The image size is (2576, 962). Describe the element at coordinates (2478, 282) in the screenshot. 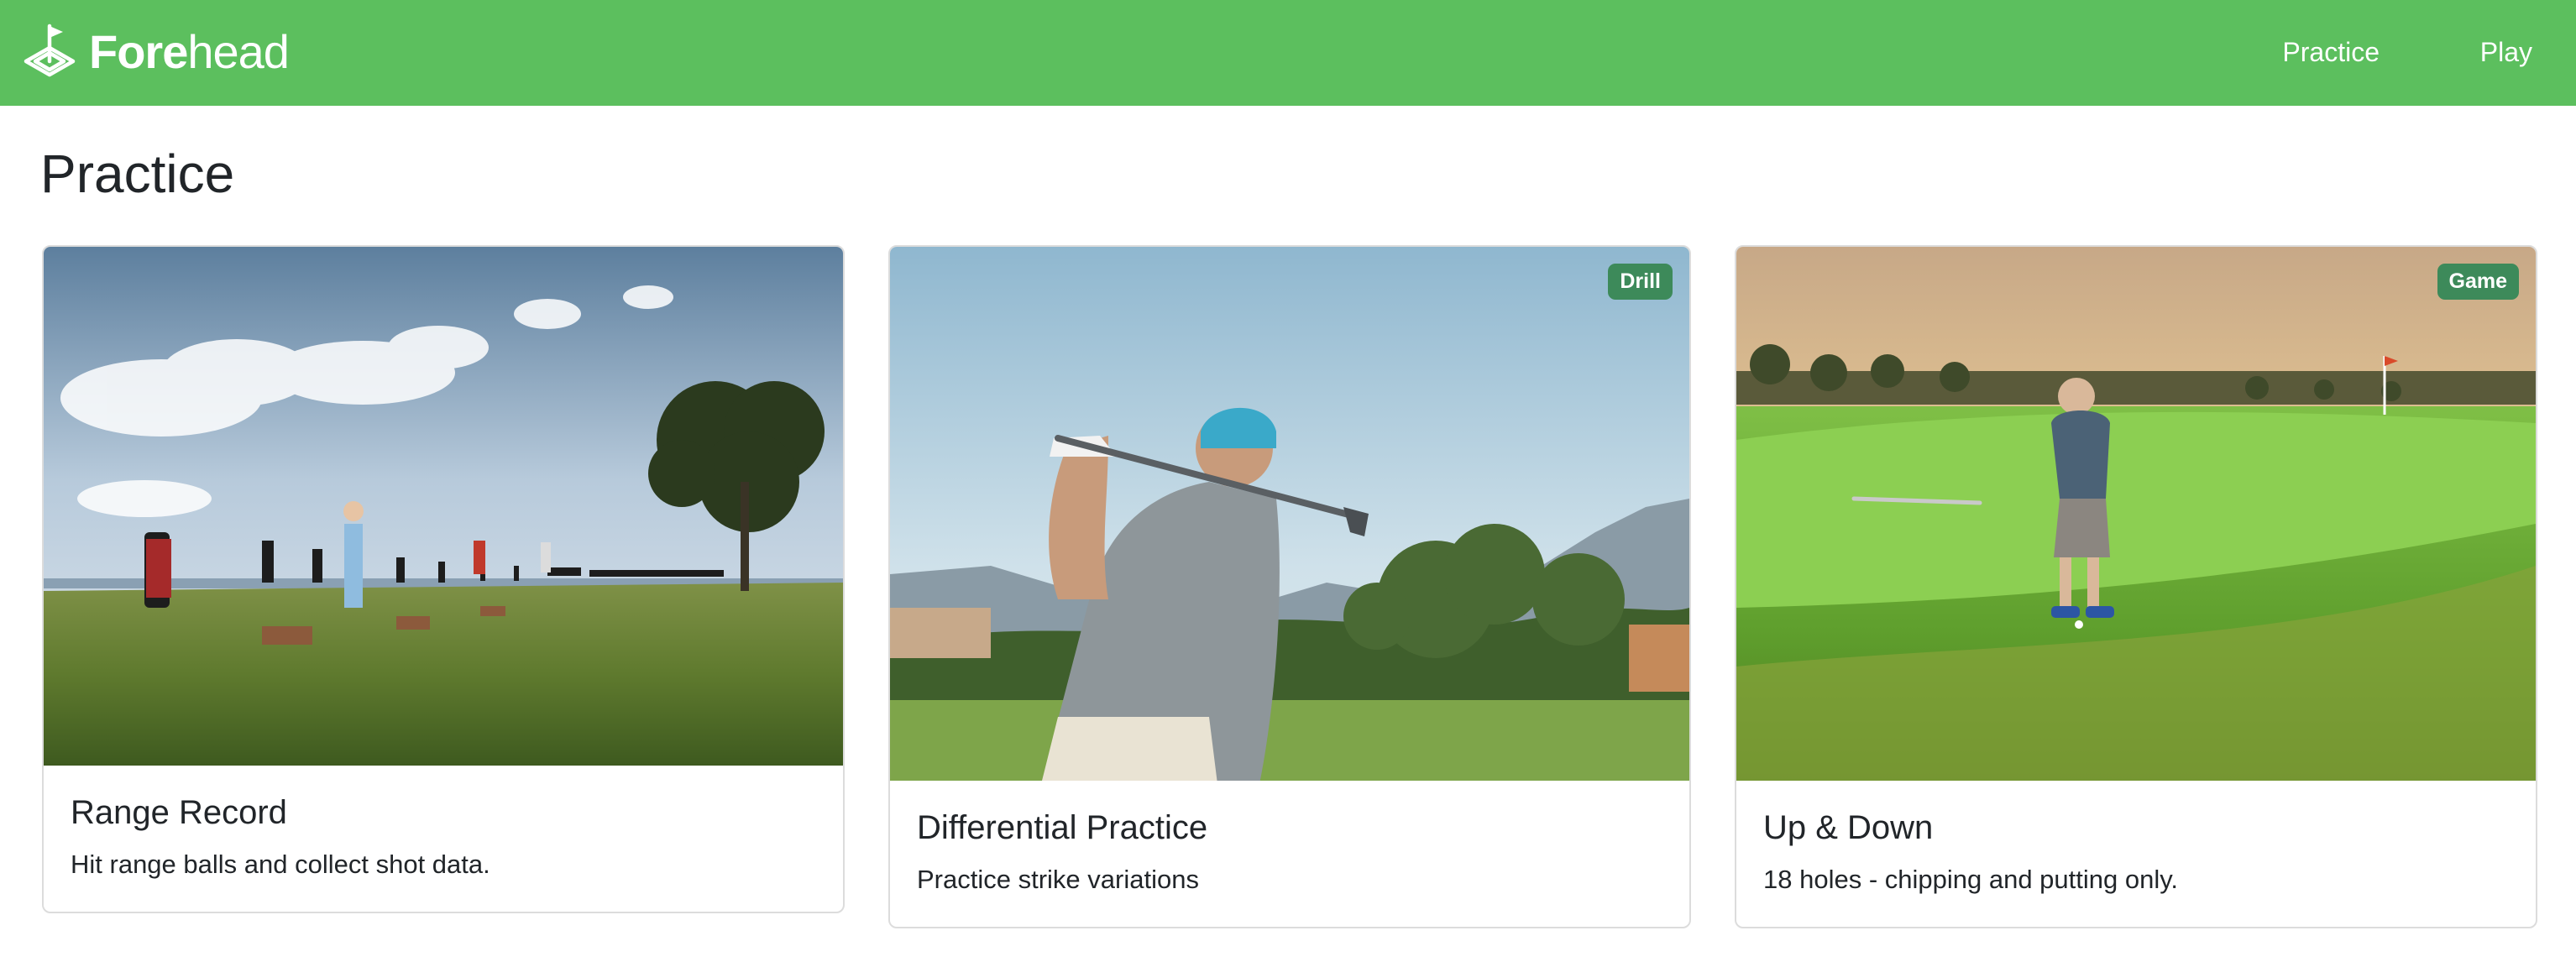

I see `badge-game: Game` at that location.